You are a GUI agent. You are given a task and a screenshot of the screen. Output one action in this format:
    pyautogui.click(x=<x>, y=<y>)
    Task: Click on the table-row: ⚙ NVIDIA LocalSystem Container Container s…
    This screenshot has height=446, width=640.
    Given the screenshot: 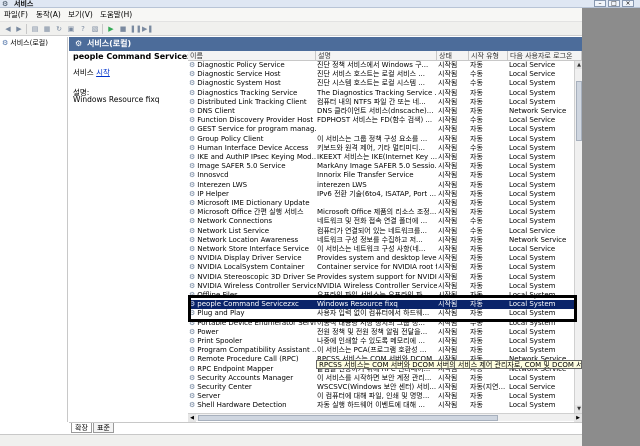 What is the action you would take?
    pyautogui.click(x=385, y=267)
    